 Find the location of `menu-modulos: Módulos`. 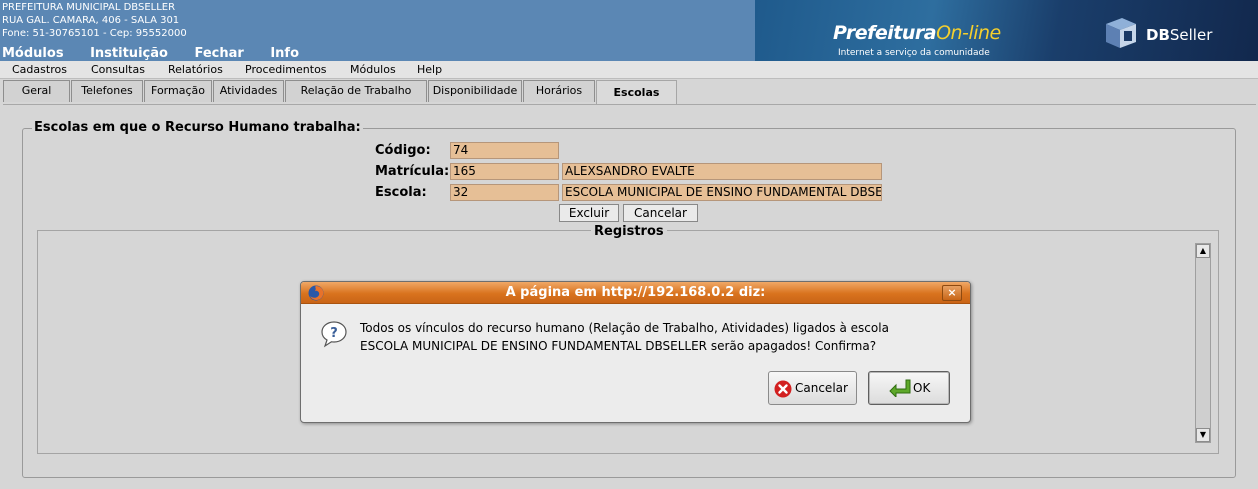

menu-modulos: Módulos is located at coordinates (373, 69).